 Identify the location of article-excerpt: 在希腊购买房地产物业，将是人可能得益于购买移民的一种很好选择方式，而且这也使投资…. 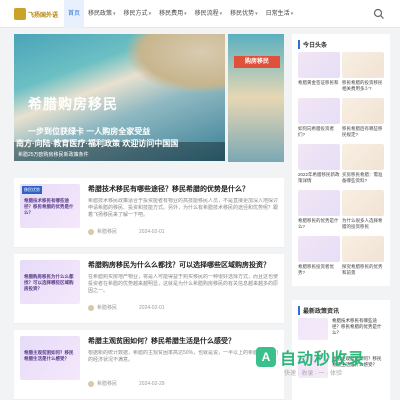
(183, 284).